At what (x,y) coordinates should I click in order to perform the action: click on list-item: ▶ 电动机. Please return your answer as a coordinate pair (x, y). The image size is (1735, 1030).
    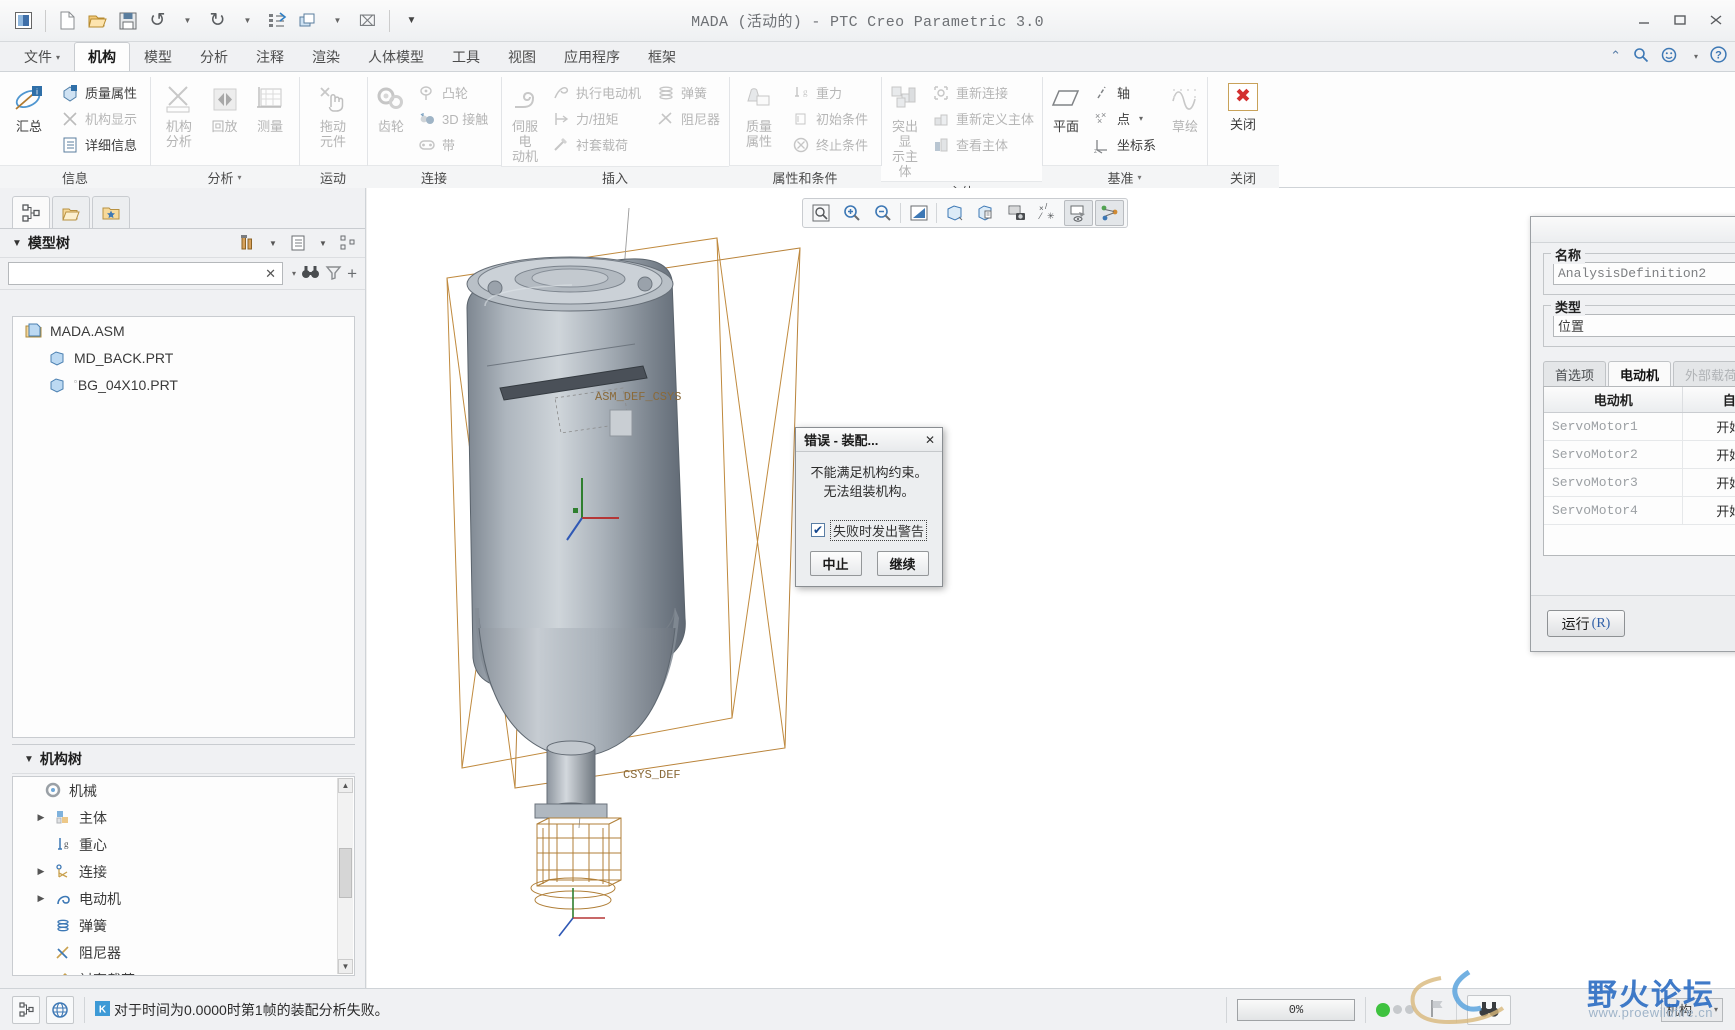
    Looking at the image, I should click on (183, 898).